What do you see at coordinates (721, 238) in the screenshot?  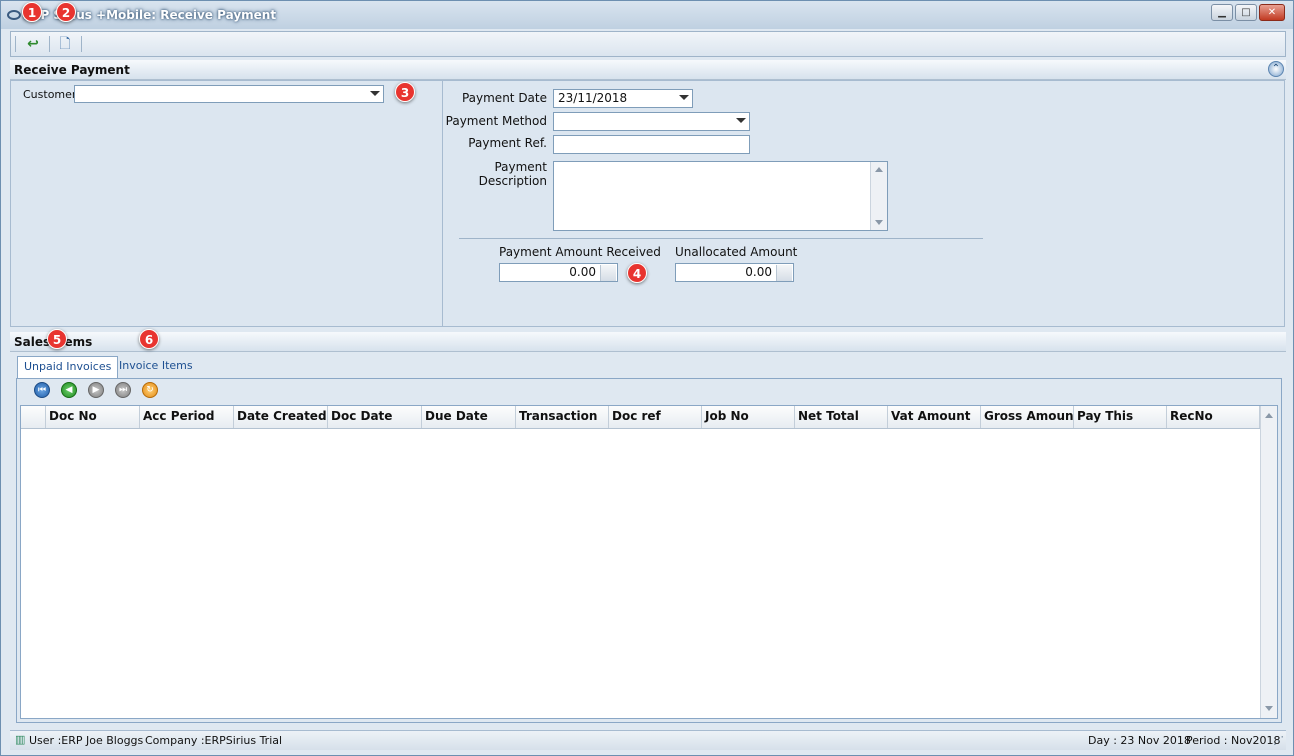 I see `amount-divider` at bounding box center [721, 238].